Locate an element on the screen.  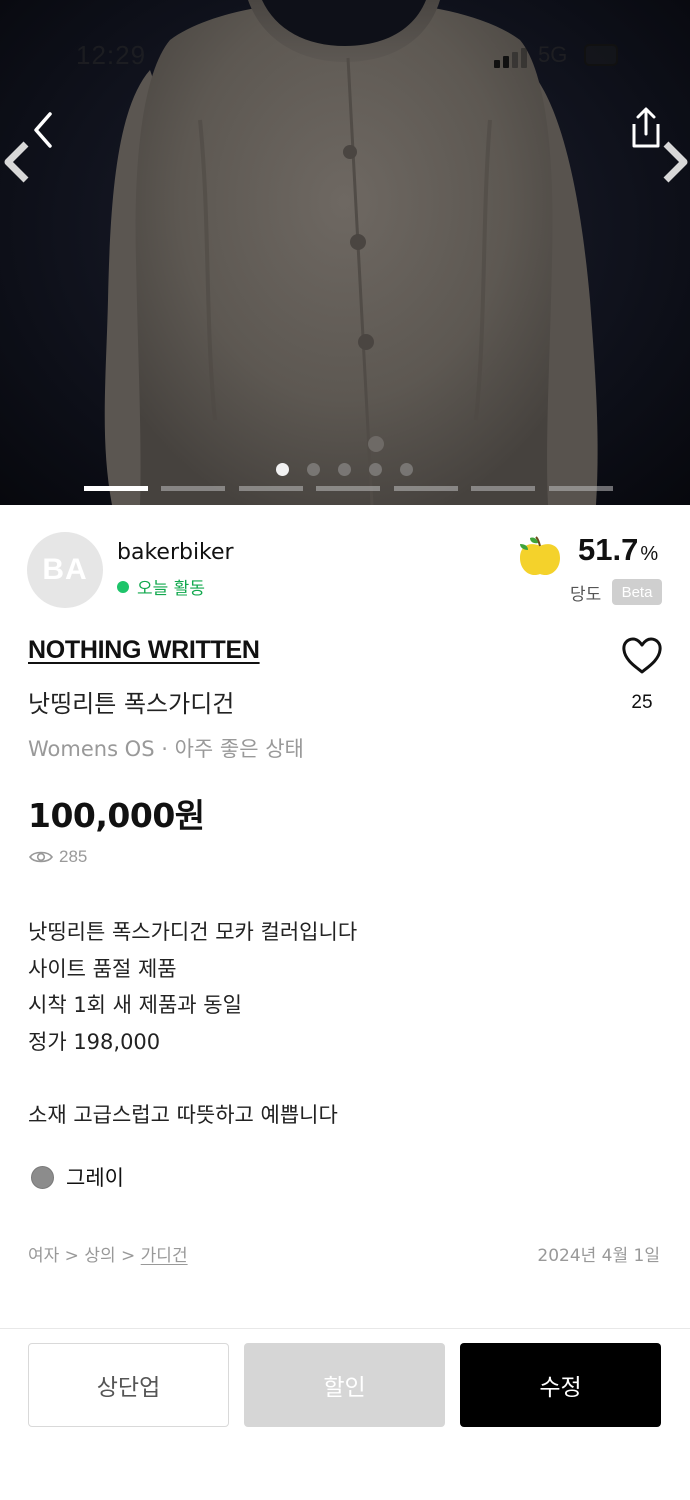
color-swatch is located at coordinates (42, 1177).